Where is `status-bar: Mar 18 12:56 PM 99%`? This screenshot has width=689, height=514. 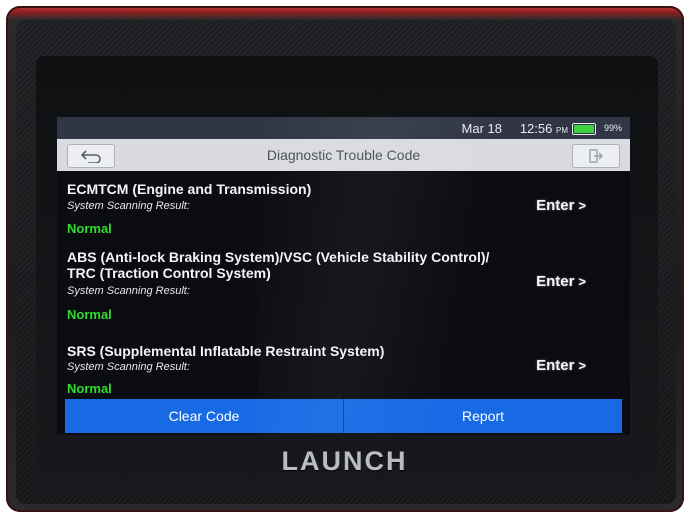
status-bar: Mar 18 12:56 PM 99% is located at coordinates (343, 128).